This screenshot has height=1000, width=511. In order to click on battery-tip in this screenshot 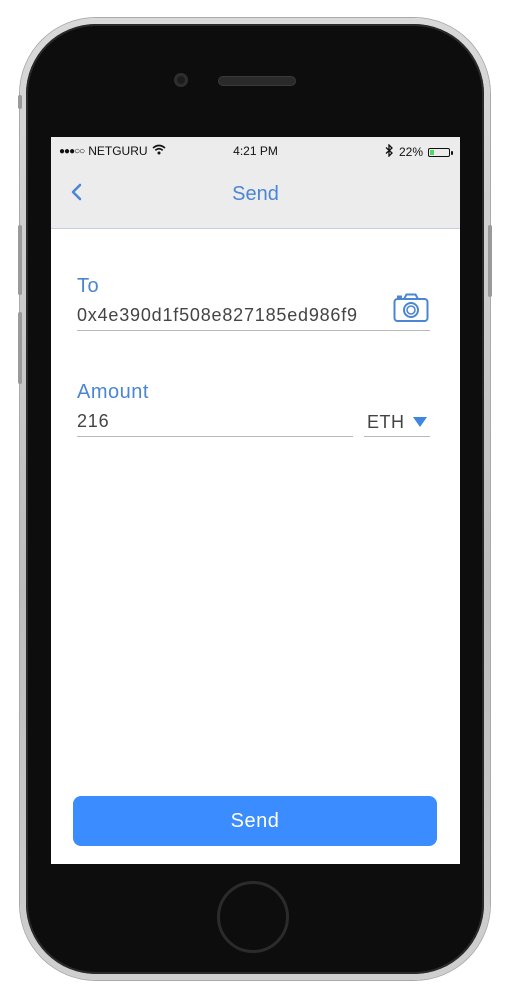, I will do `click(452, 152)`.